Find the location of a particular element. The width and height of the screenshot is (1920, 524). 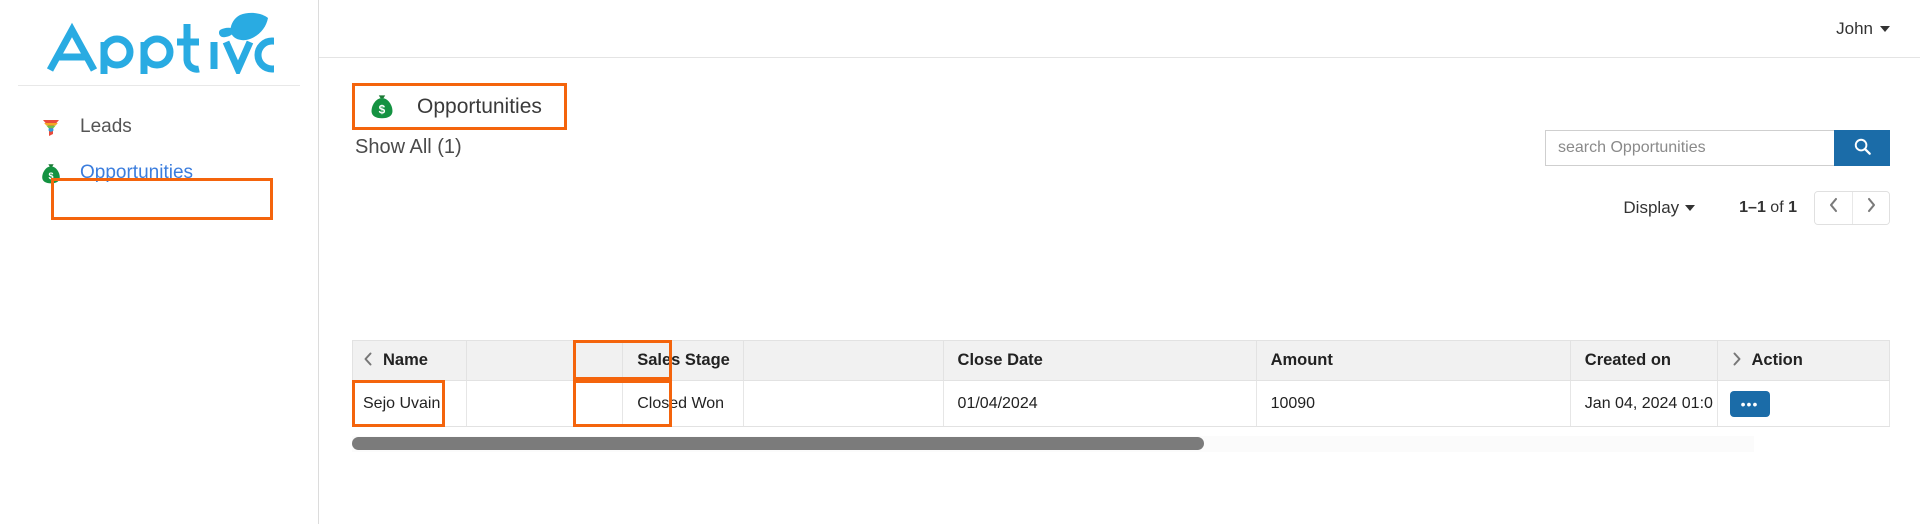

sidebar-item-opportunities: $ Opportunities is located at coordinates (159, 173).